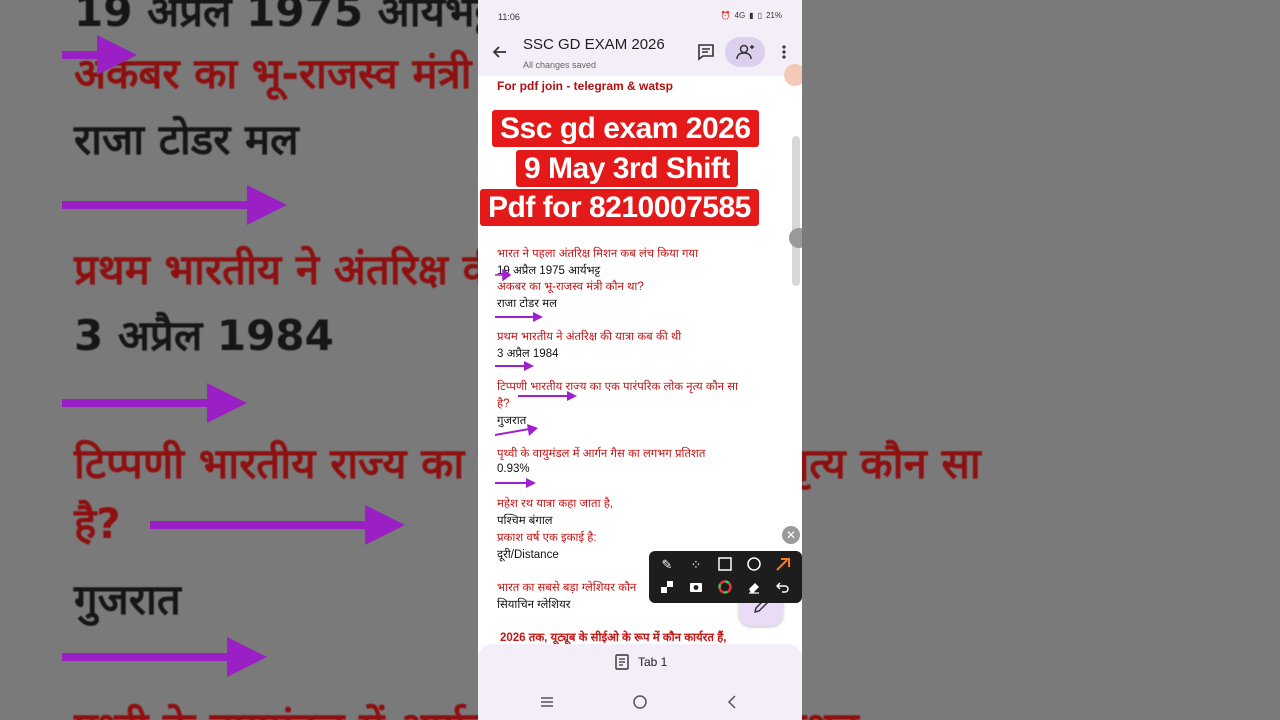 The width and height of the screenshot is (1280, 720). What do you see at coordinates (547, 538) in the screenshot?
I see `question-7: प्रकाश वर्ष एक इकाई है:` at bounding box center [547, 538].